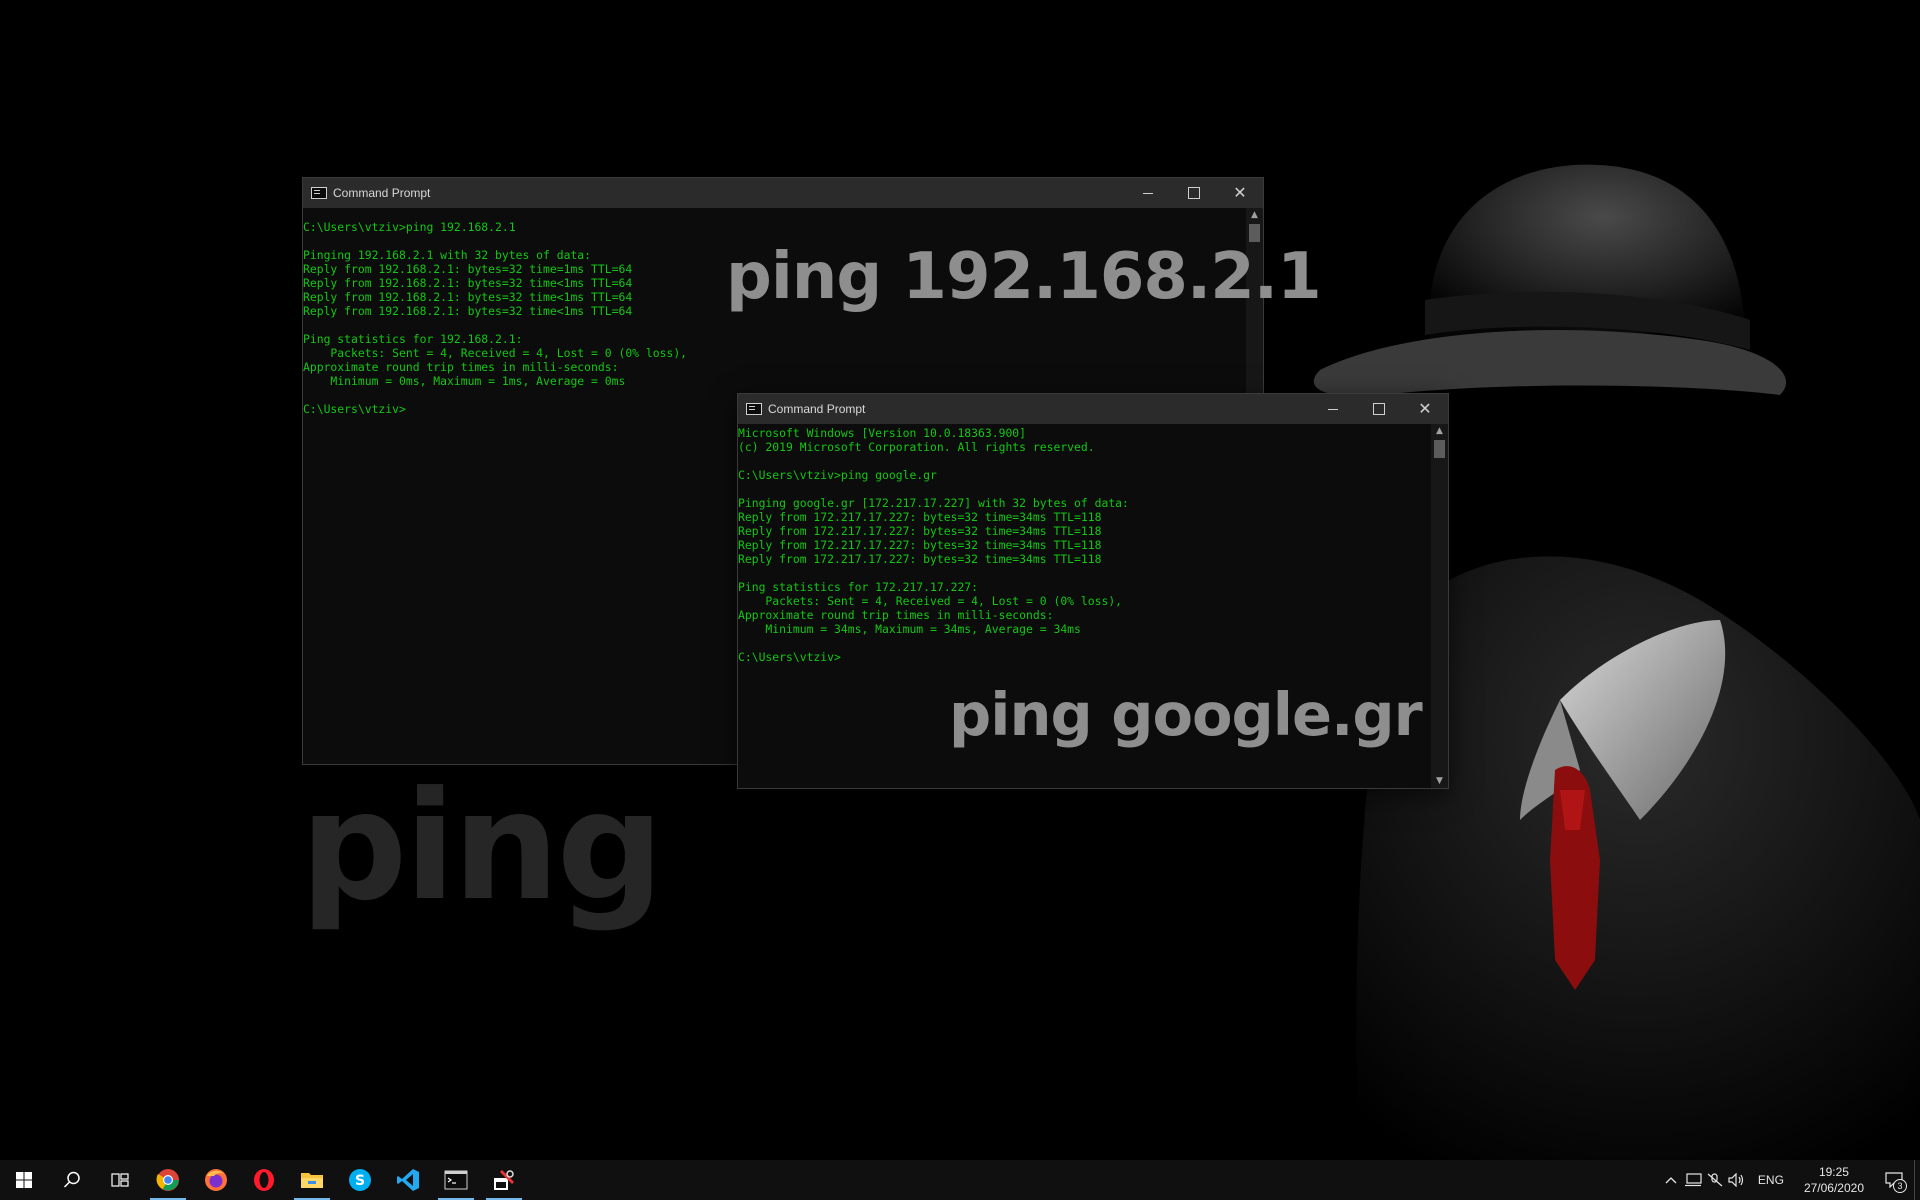 Image resolution: width=1920 pixels, height=1200 pixels. I want to click on taskbar-firefox, so click(216, 1180).